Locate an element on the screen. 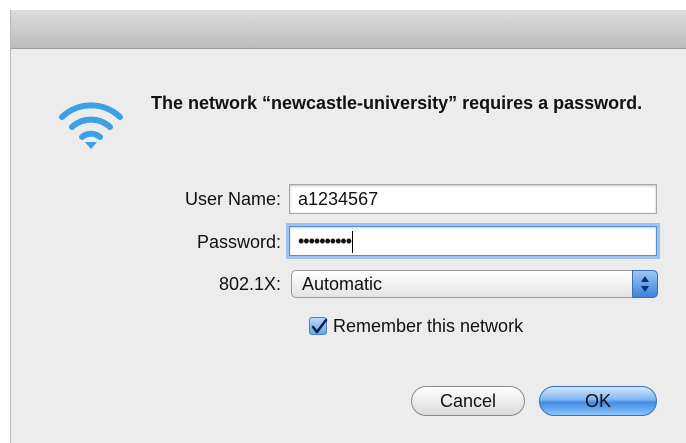 The image size is (686, 443). ok-button: OK is located at coordinates (598, 401).